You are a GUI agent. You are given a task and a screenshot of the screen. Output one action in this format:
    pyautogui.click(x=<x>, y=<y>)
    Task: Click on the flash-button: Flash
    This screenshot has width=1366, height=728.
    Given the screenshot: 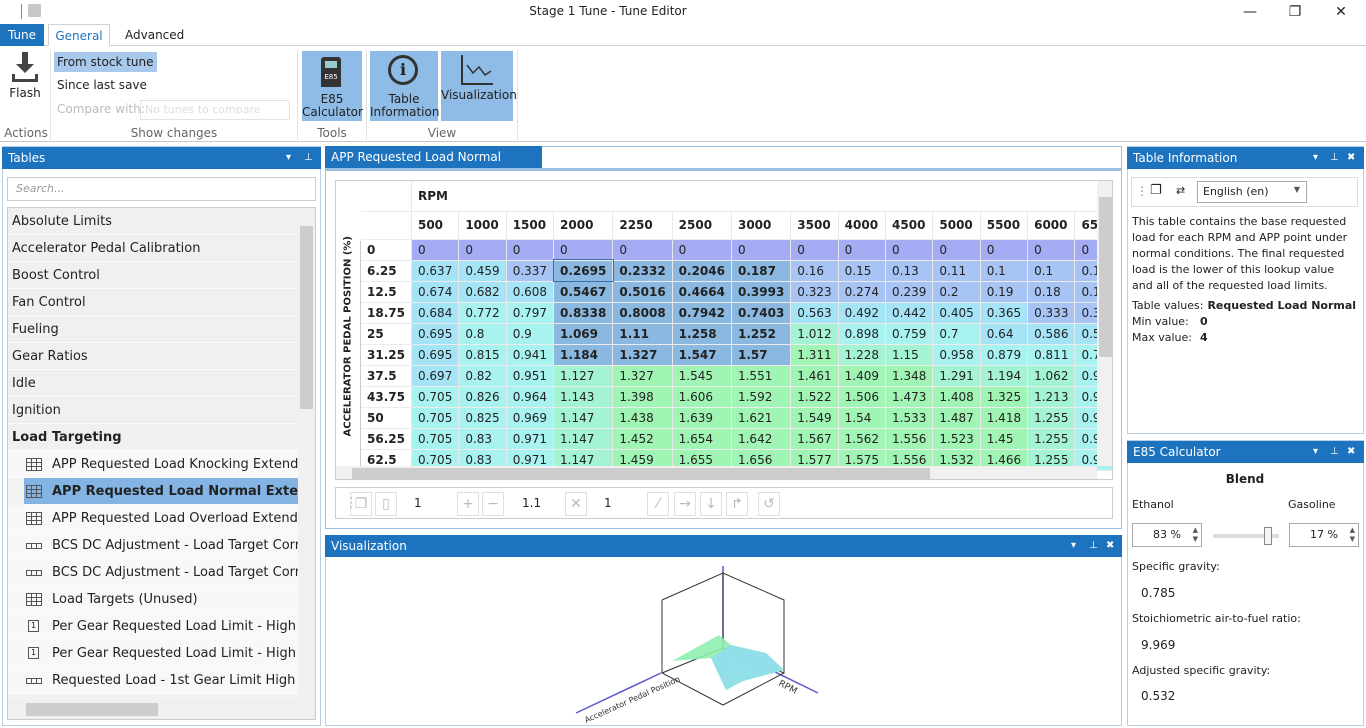 What is the action you would take?
    pyautogui.click(x=25, y=79)
    